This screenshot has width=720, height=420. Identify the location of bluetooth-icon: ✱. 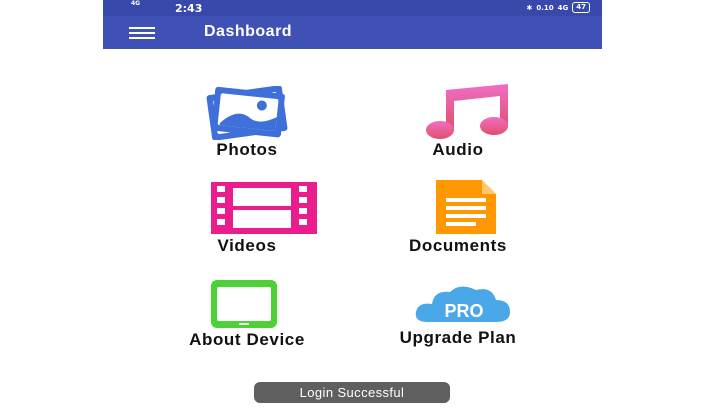
(529, 7).